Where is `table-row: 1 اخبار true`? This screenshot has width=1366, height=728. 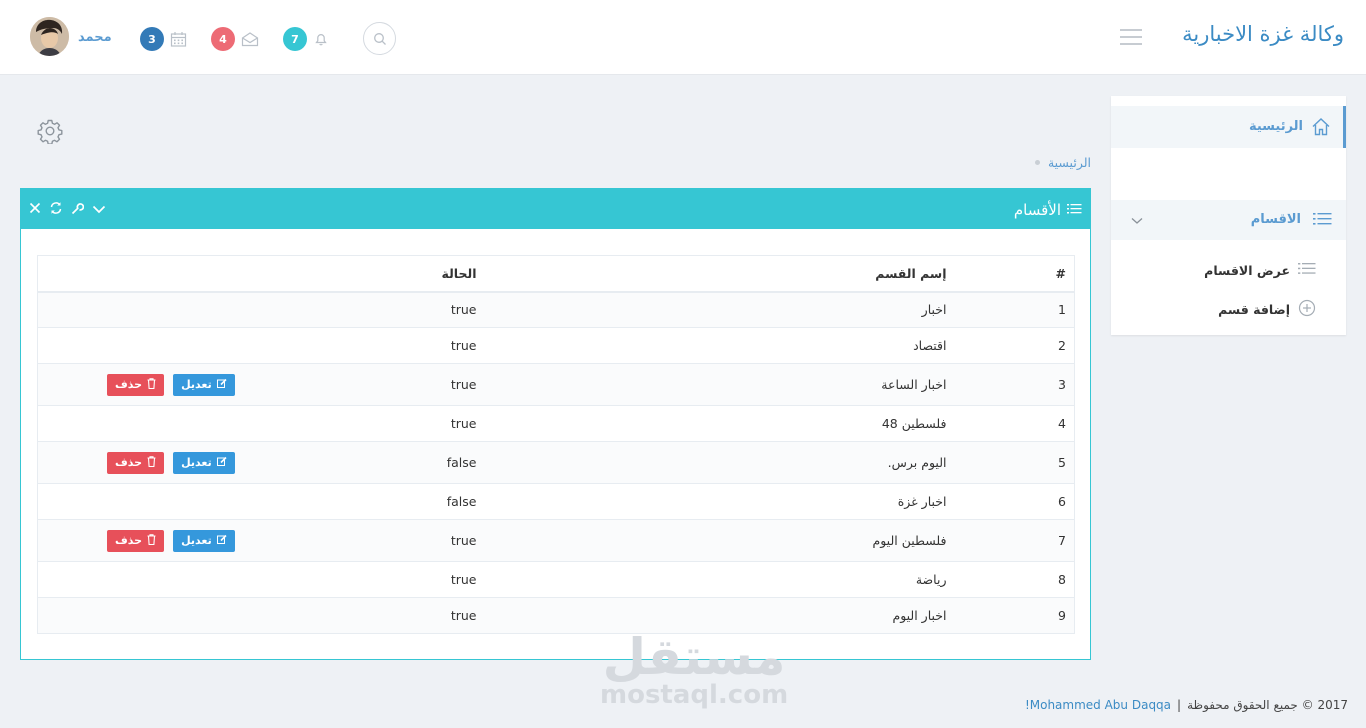
table-row: 1 اخبار true is located at coordinates (556, 309).